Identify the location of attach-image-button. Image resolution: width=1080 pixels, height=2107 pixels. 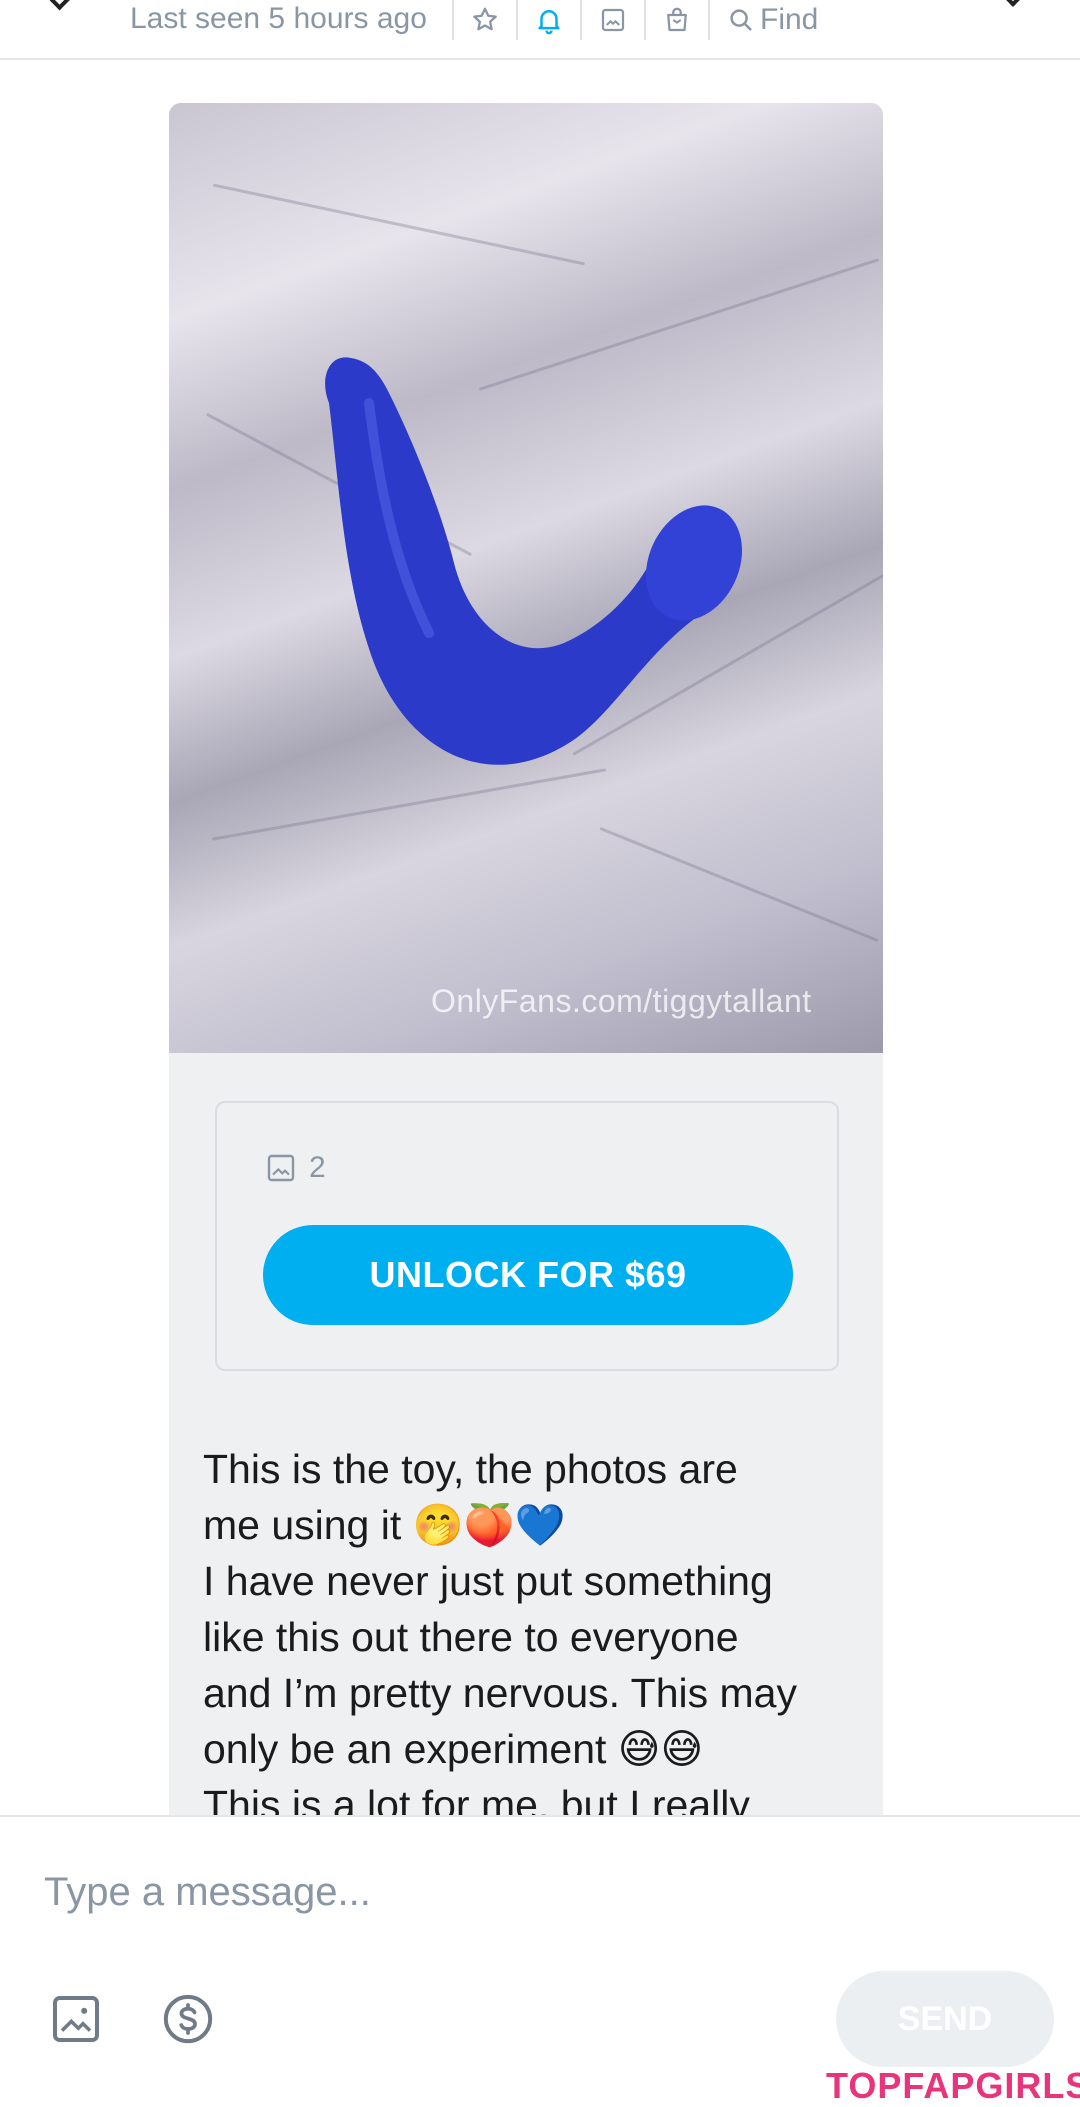
(76, 2019).